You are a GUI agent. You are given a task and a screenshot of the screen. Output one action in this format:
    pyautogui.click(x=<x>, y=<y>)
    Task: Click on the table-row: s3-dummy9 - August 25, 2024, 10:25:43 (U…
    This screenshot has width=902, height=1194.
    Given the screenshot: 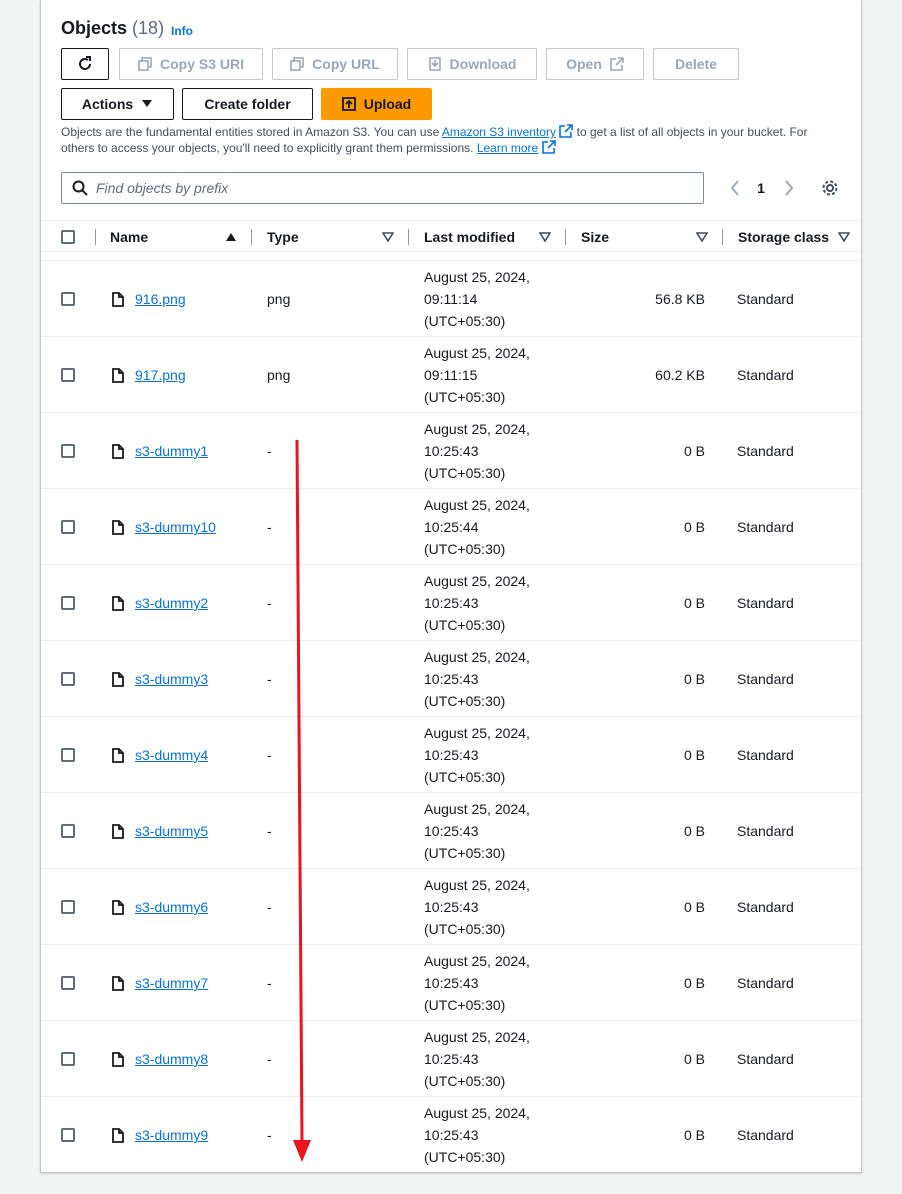 What is the action you would take?
    pyautogui.click(x=451, y=1134)
    